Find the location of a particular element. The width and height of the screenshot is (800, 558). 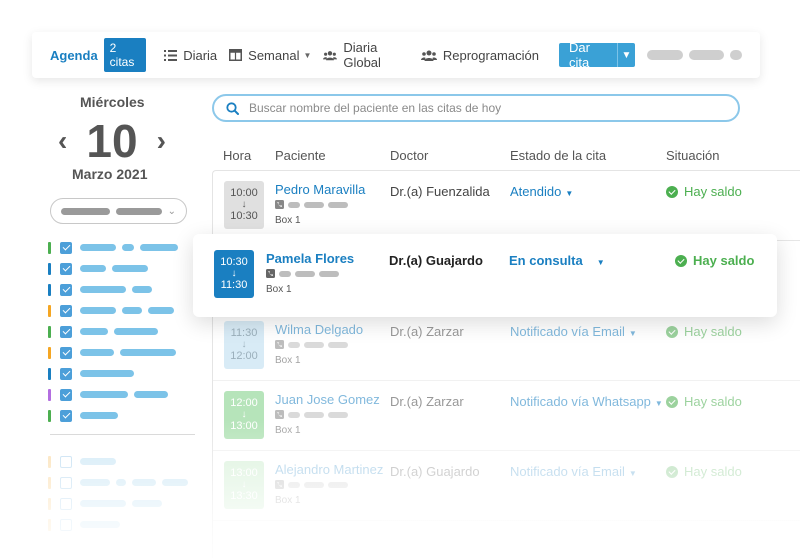

dar-cita-dropdown-toggle: ▼ is located at coordinates (626, 55).